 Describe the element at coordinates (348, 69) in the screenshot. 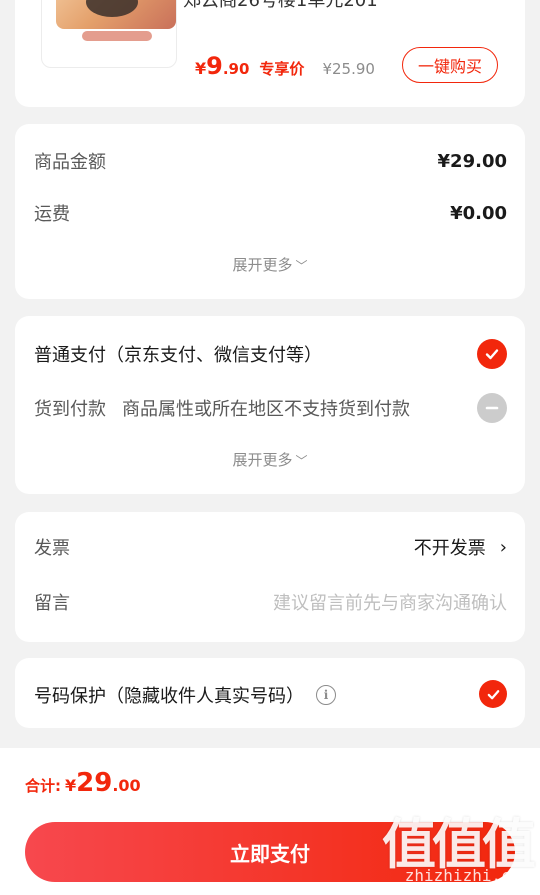

I see `original-price: ¥25.90` at that location.